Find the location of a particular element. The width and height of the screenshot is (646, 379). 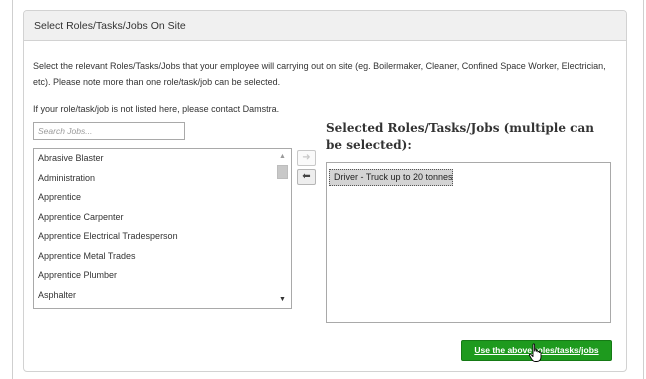

remove-selected-button: ⬅ is located at coordinates (306, 177).